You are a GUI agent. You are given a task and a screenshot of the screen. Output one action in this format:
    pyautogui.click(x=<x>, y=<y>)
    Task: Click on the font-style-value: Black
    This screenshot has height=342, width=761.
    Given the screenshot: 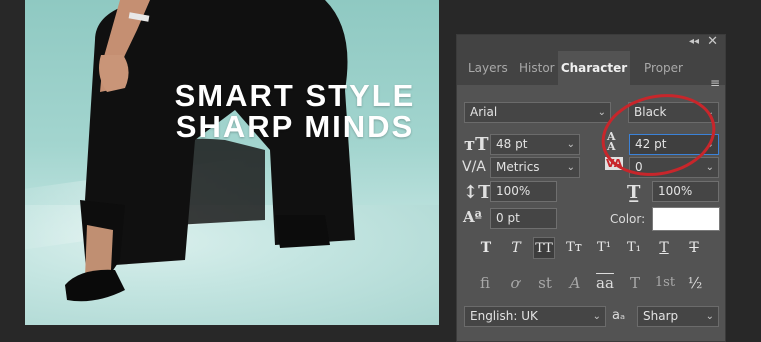 What is the action you would take?
    pyautogui.click(x=650, y=112)
    